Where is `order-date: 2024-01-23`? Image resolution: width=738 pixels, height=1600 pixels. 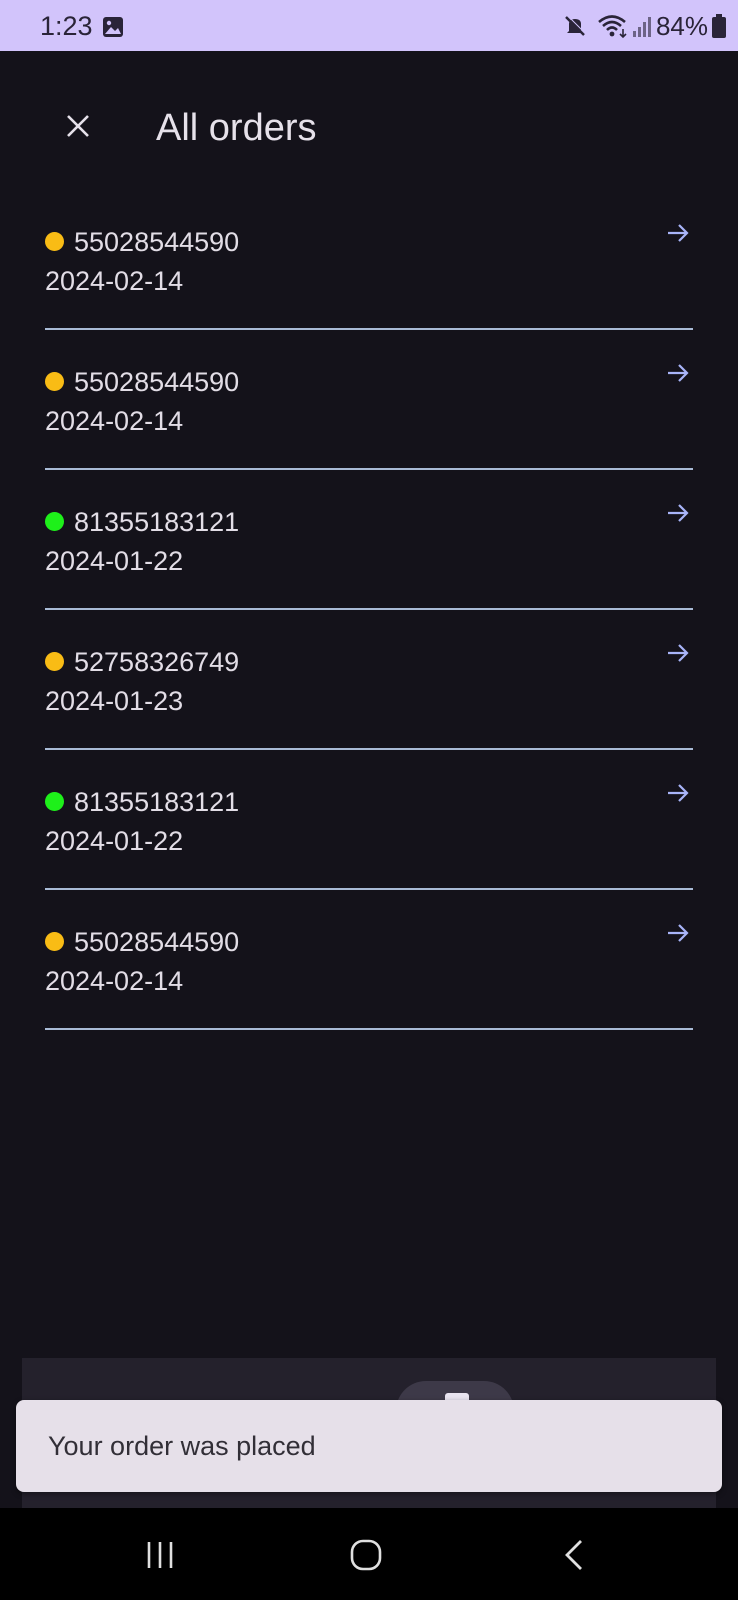 order-date: 2024-01-23 is located at coordinates (114, 701).